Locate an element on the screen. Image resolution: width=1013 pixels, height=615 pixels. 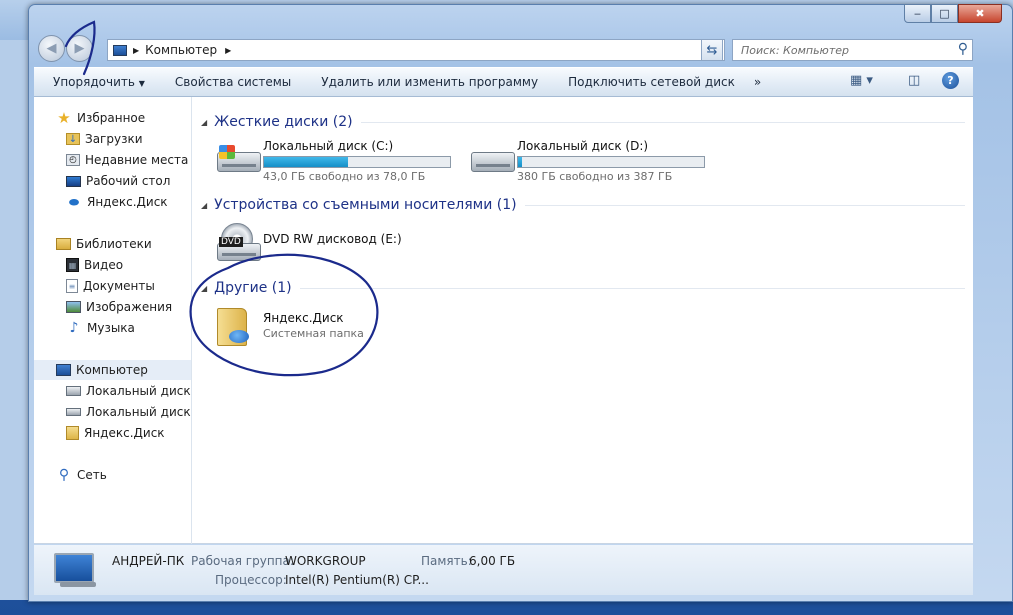
sidebar-item-images: Изображения is located at coordinates (119, 307).